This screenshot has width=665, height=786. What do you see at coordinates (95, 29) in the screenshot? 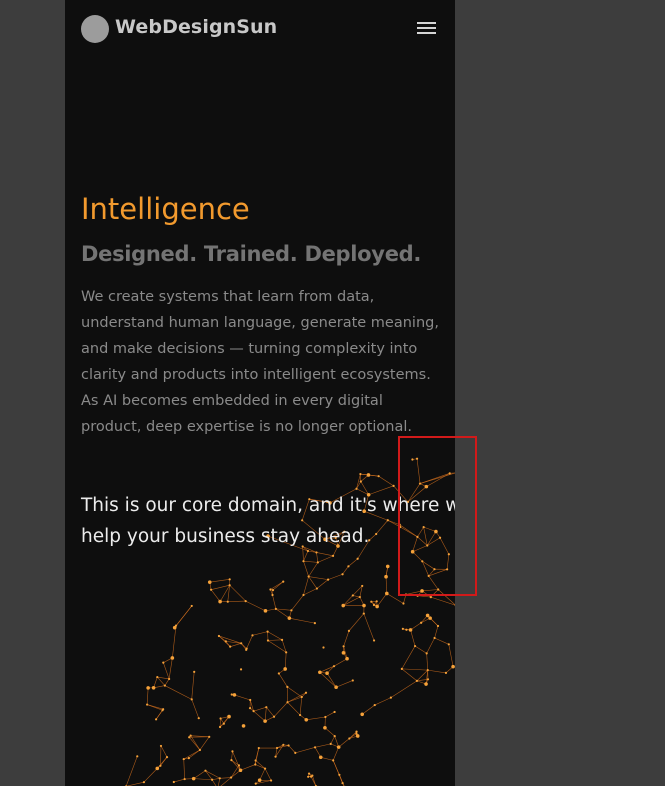
I see `logo-mark` at bounding box center [95, 29].